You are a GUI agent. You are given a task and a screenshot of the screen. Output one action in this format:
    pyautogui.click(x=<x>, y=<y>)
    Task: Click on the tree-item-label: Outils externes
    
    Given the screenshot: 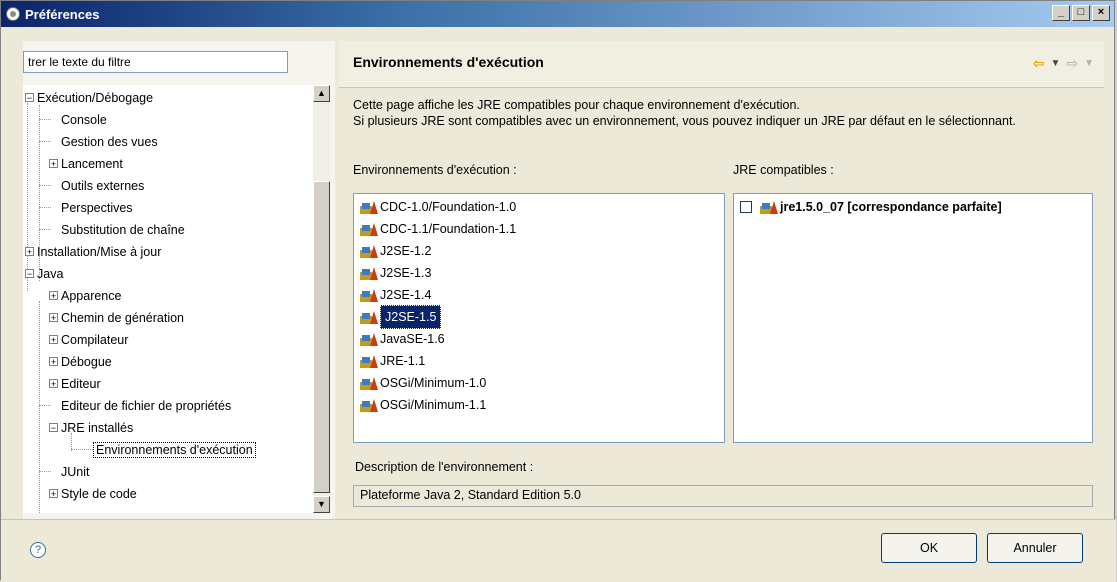 What is the action you would take?
    pyautogui.click(x=103, y=186)
    